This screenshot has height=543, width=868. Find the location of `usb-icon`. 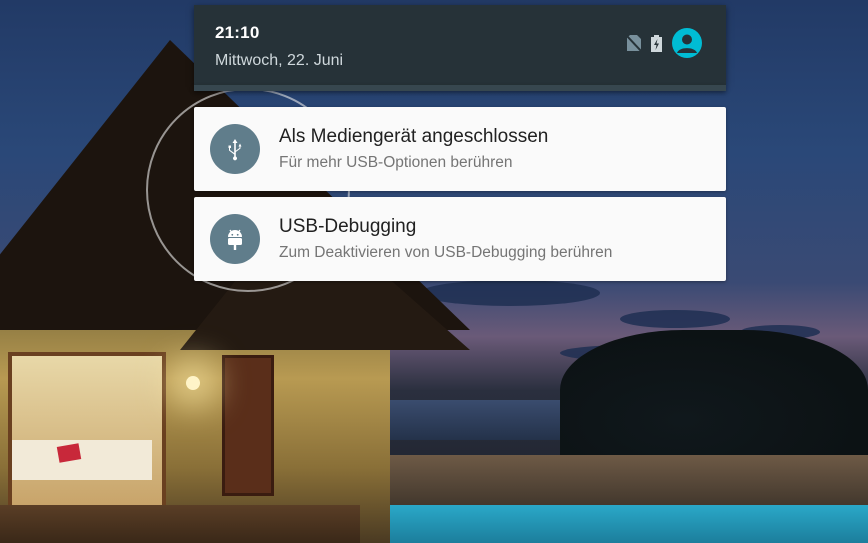

usb-icon is located at coordinates (235, 149).